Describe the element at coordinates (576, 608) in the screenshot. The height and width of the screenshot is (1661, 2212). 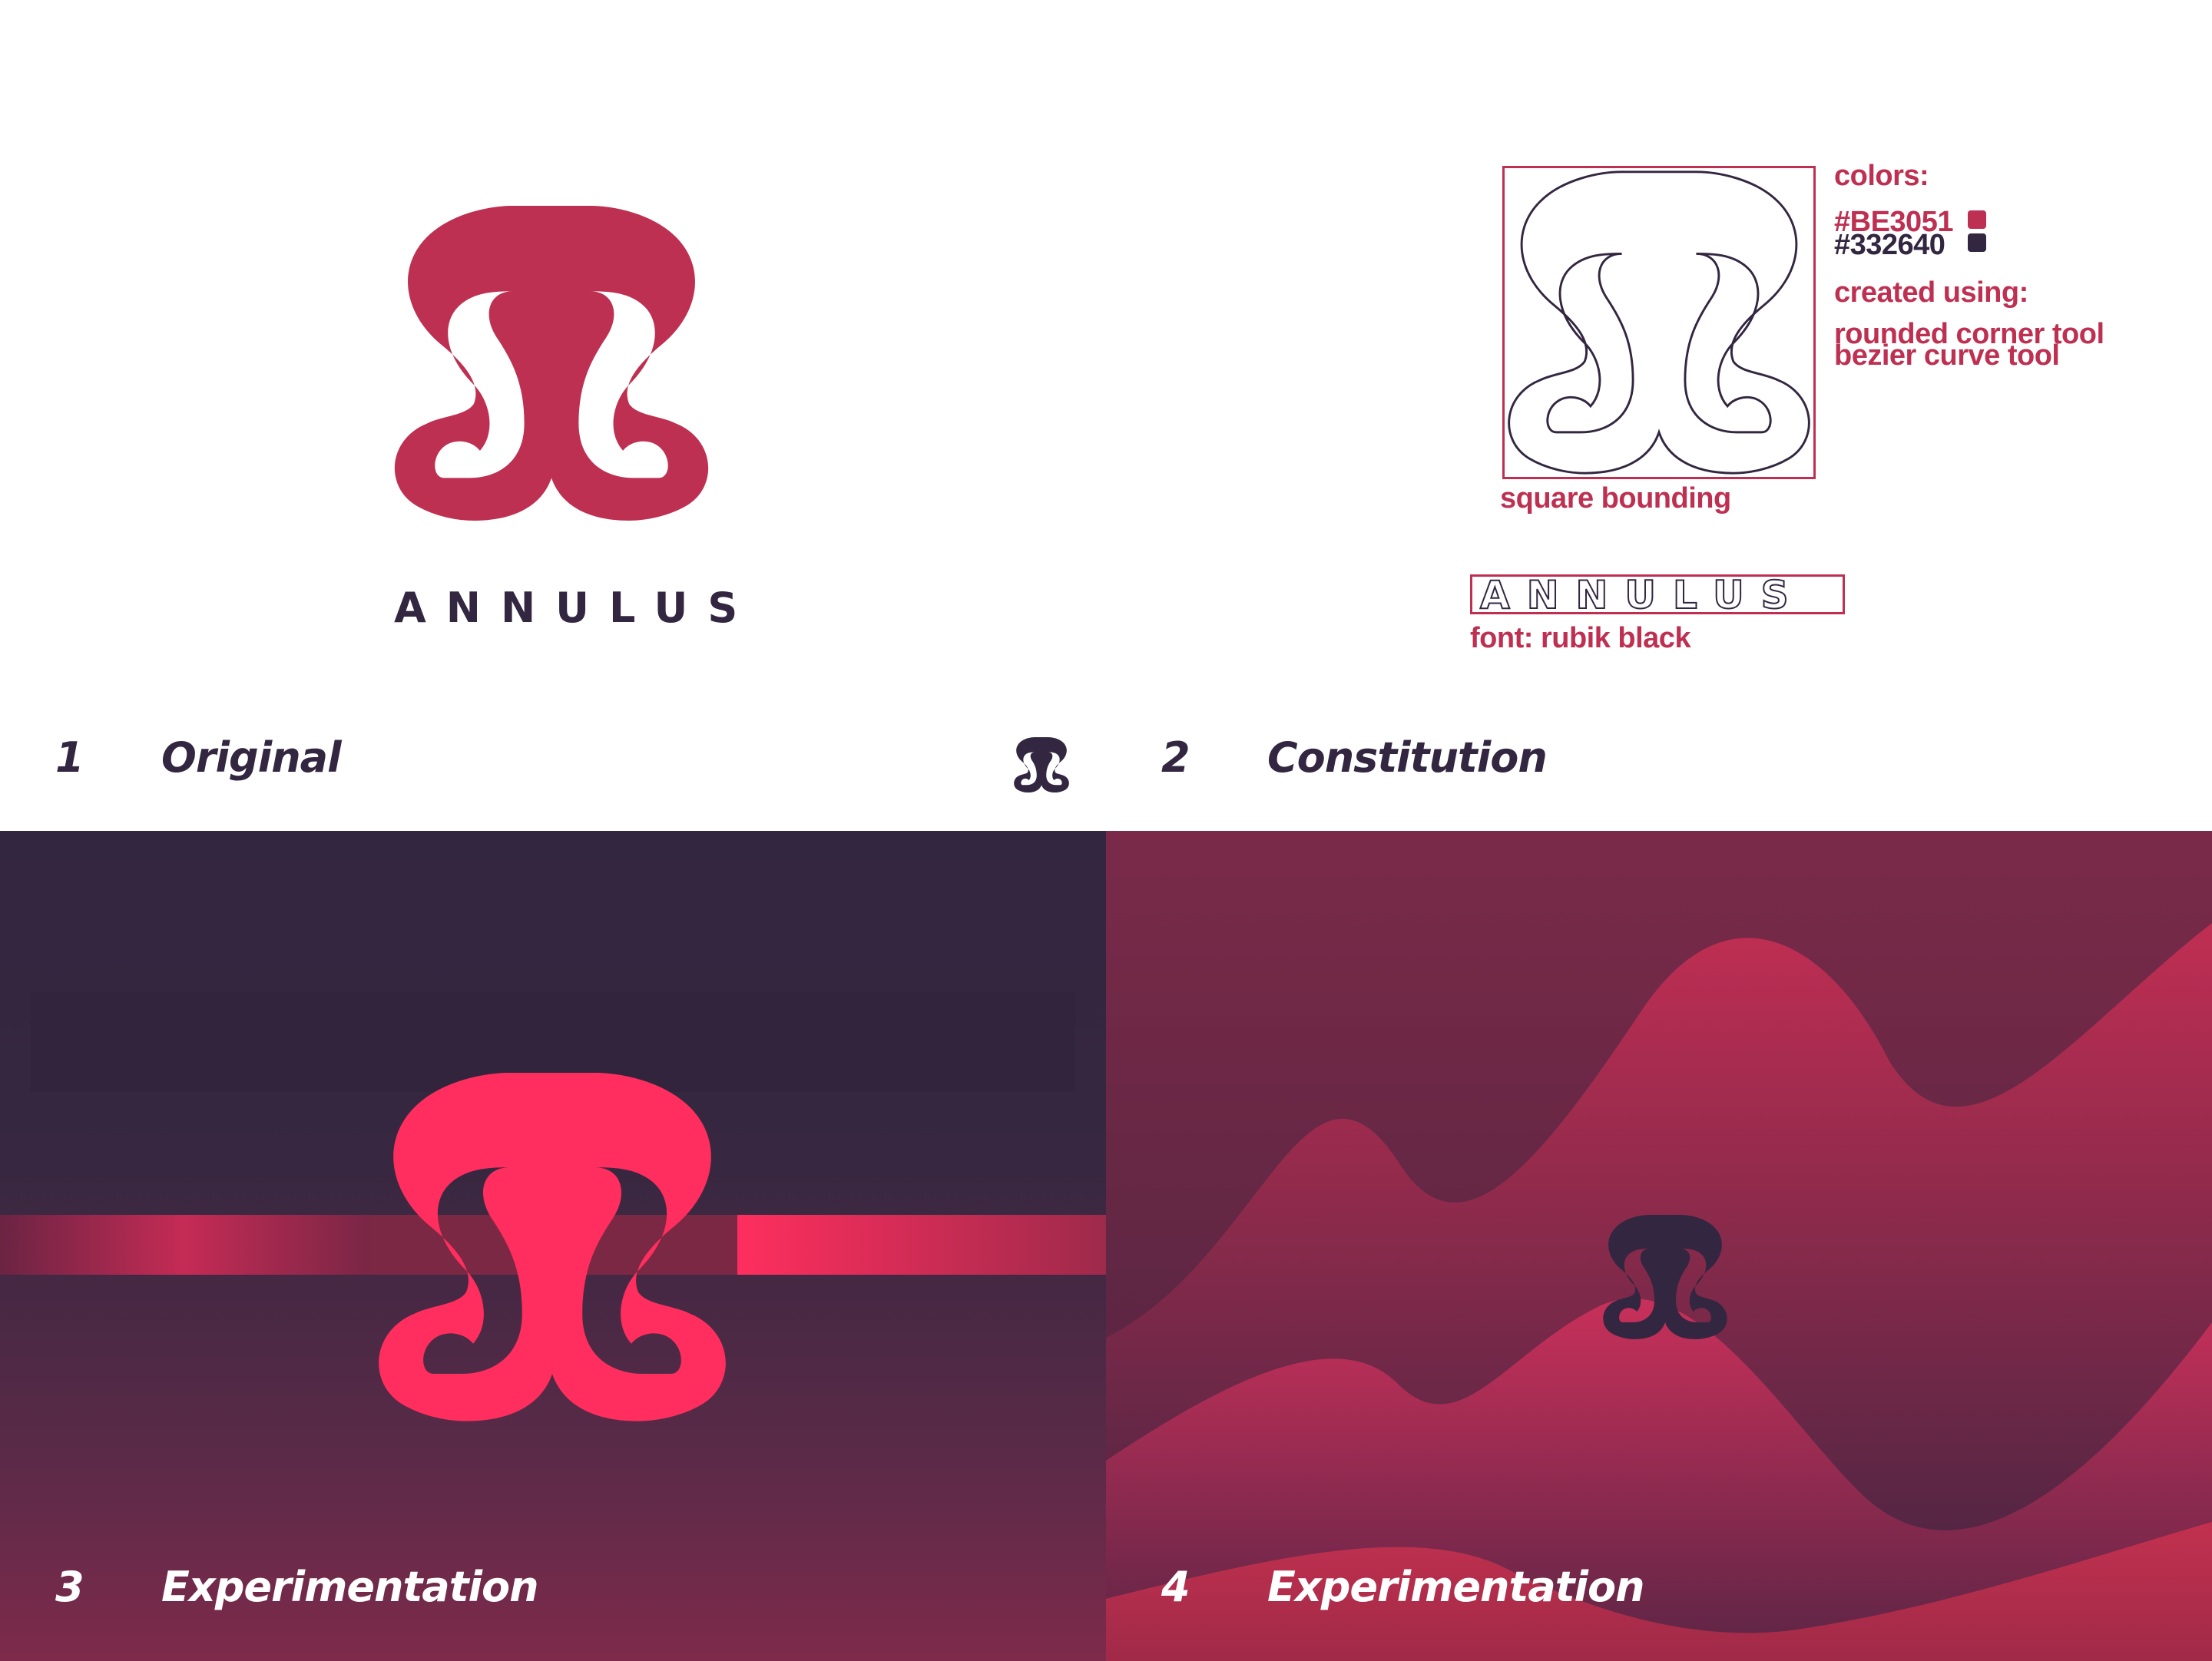
I see `brand-wordmark: ANNULUS` at that location.